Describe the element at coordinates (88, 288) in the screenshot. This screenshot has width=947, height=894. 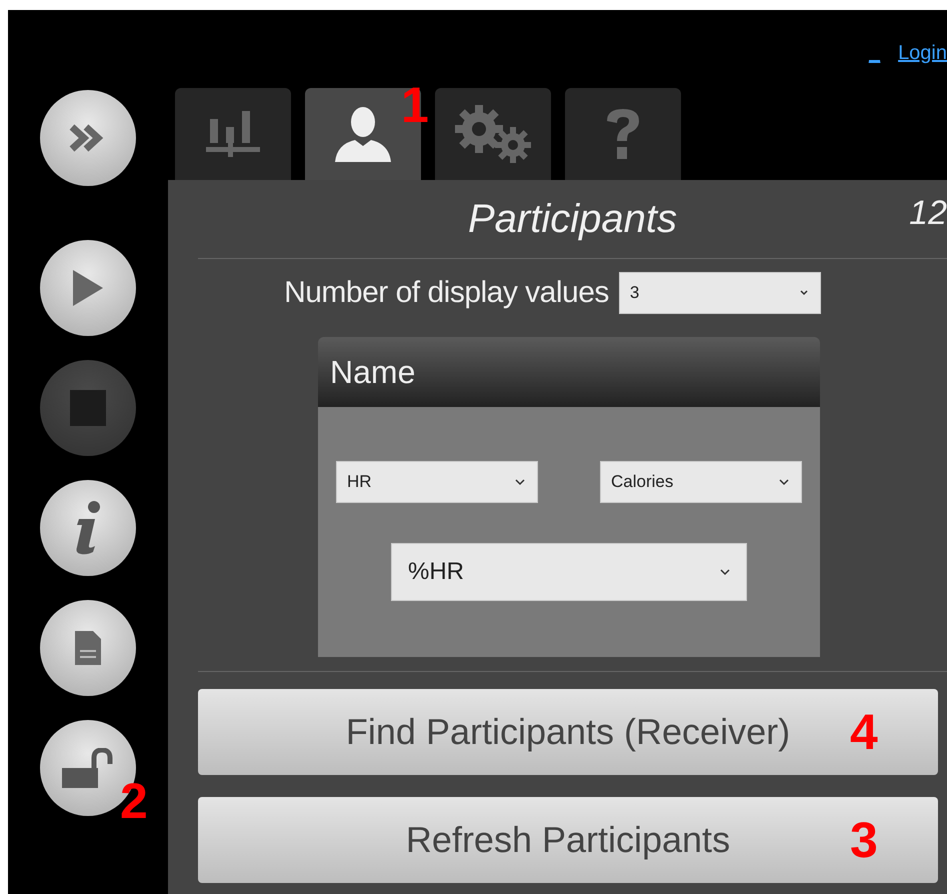
I see `play-icon` at that location.